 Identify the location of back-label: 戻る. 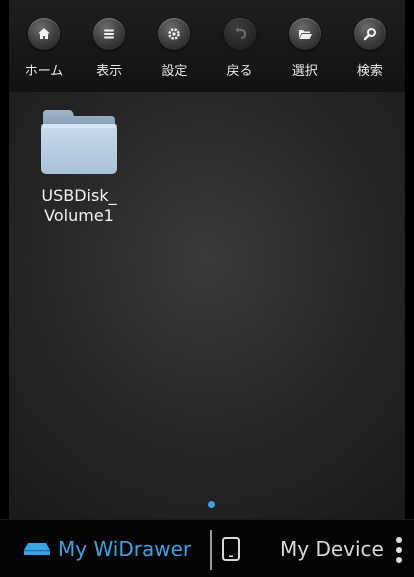
(239, 71).